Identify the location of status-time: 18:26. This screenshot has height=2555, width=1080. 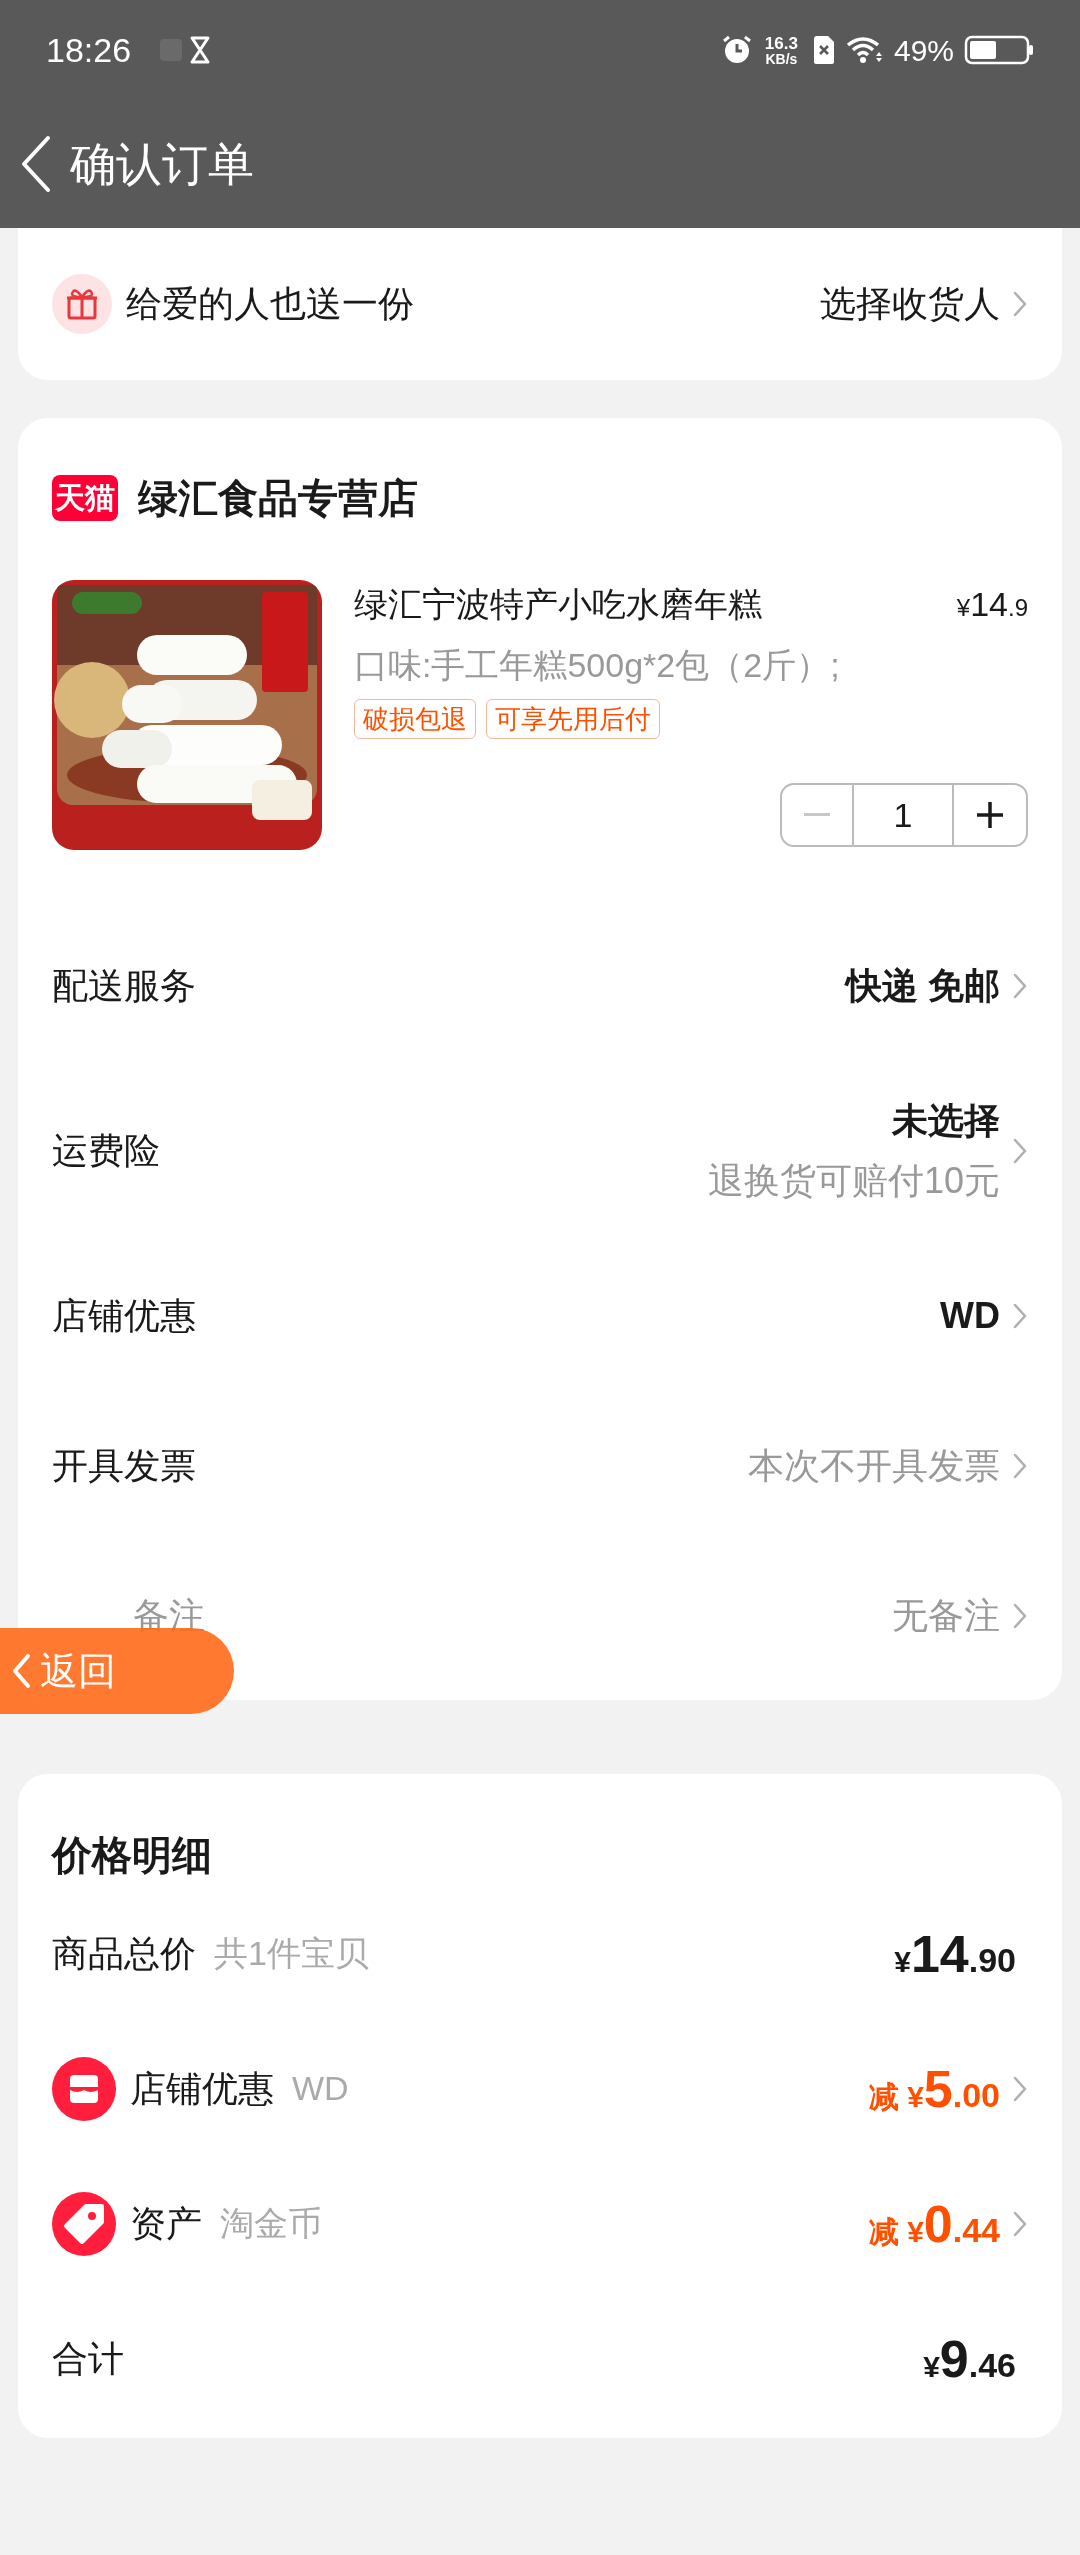
(89, 50).